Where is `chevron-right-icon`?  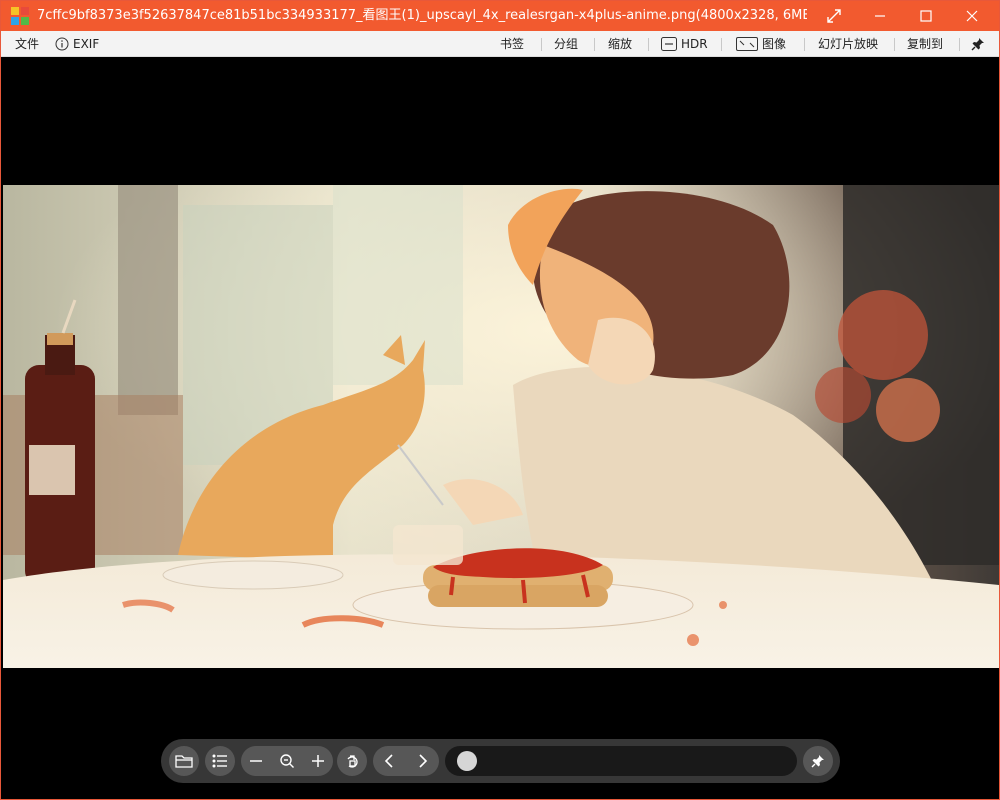
chevron-right-icon is located at coordinates (423, 761).